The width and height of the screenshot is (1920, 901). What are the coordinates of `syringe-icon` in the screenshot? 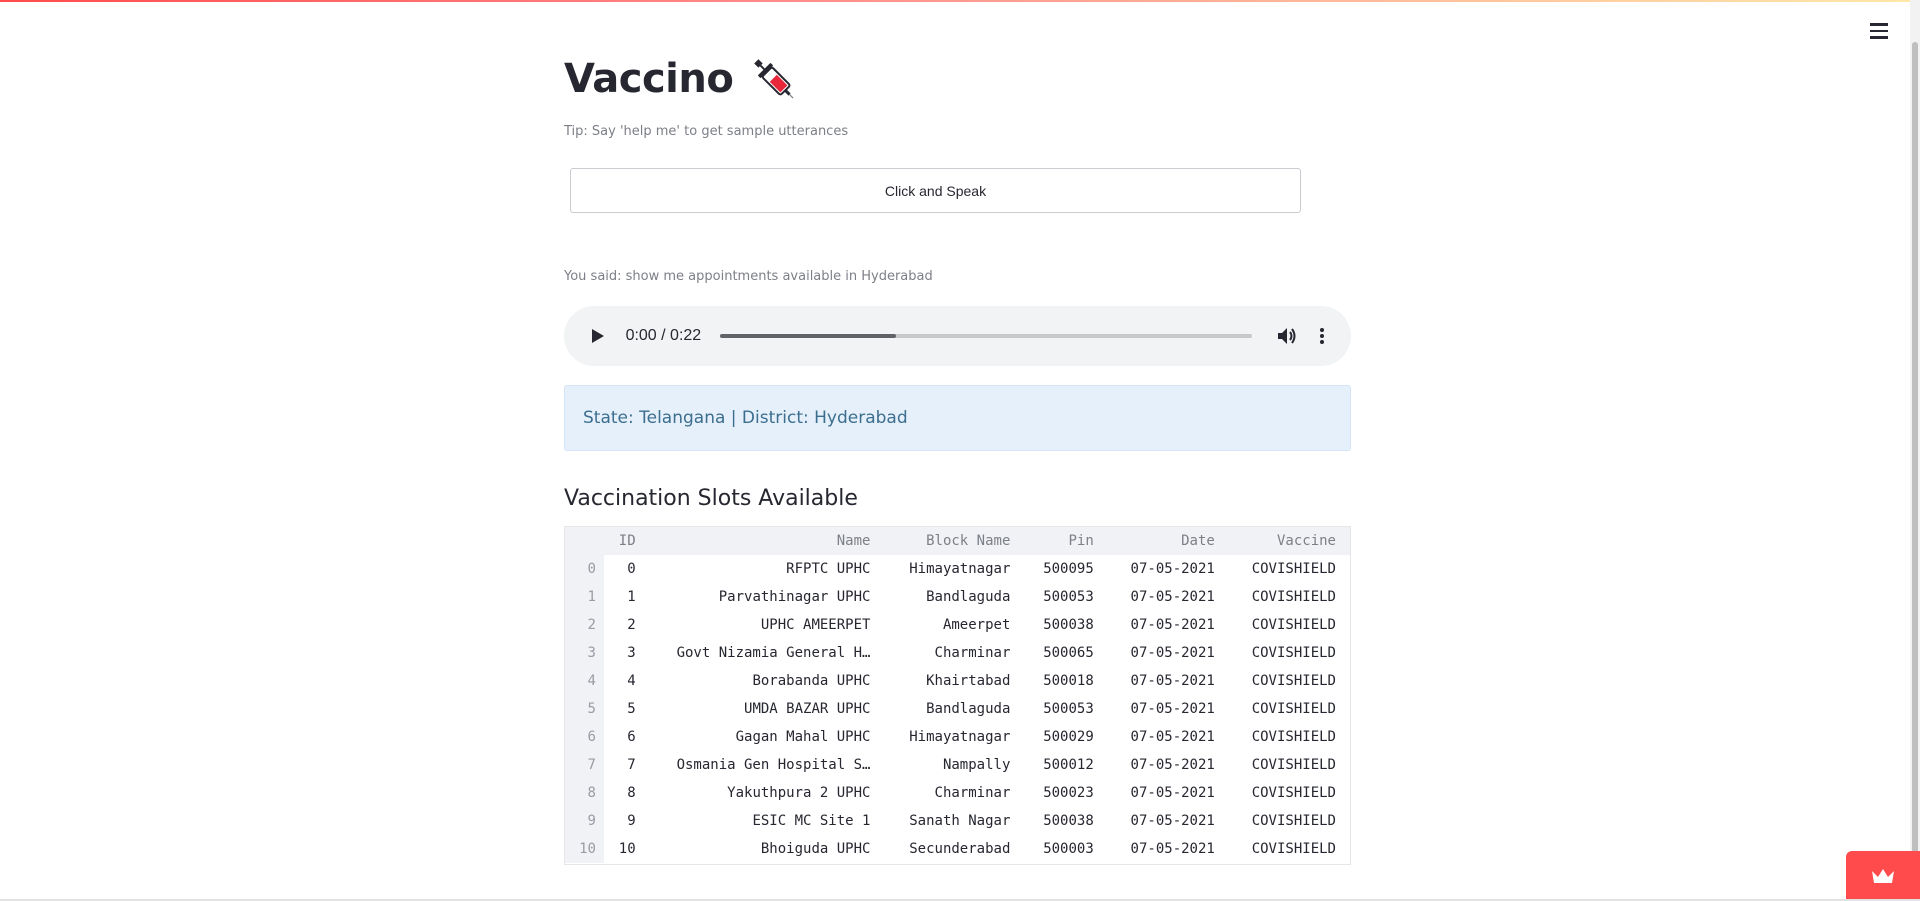 It's located at (774, 79).